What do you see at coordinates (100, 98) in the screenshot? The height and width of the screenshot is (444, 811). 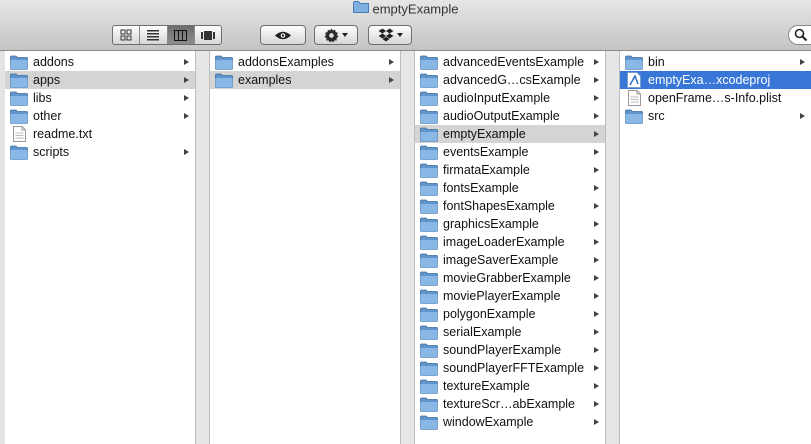 I see `folder-item: libs` at bounding box center [100, 98].